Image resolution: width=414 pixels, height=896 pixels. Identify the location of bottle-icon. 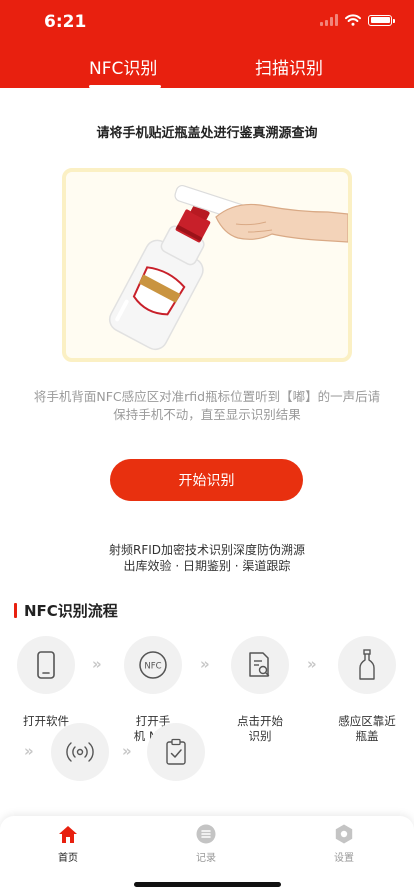
(367, 664).